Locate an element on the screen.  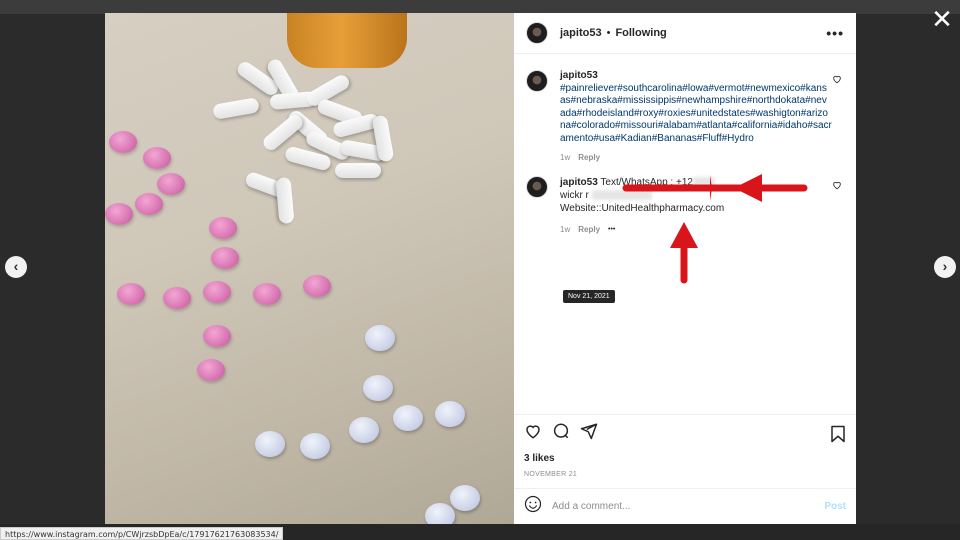
chevron-right-icon: › is located at coordinates (945, 267).